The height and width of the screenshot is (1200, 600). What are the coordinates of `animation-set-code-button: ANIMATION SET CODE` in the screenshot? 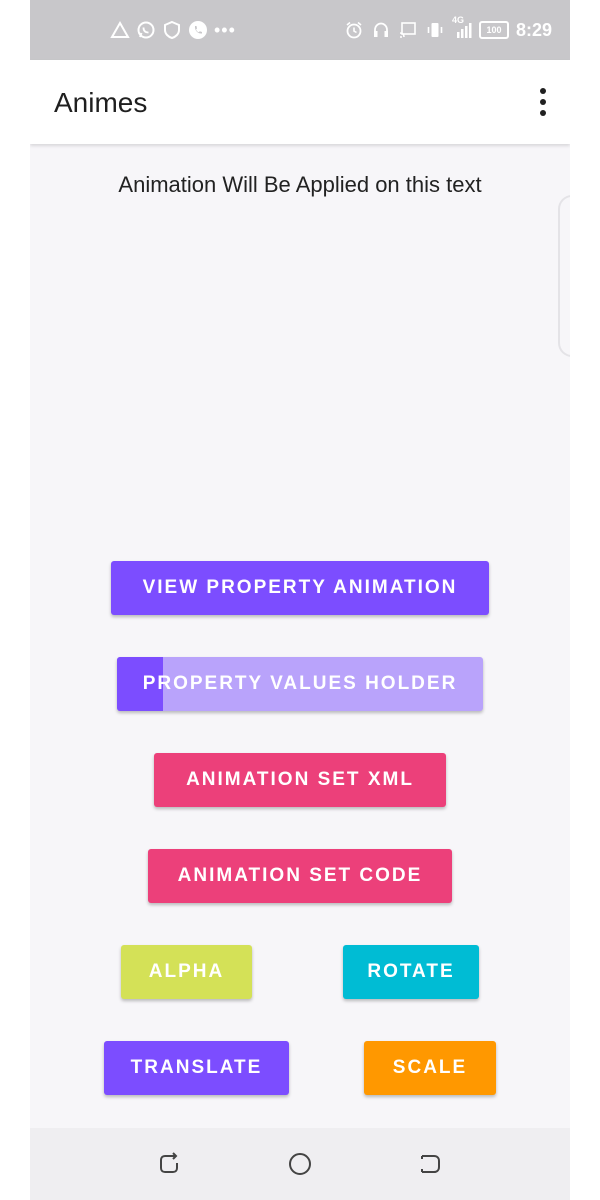 It's located at (300, 876).